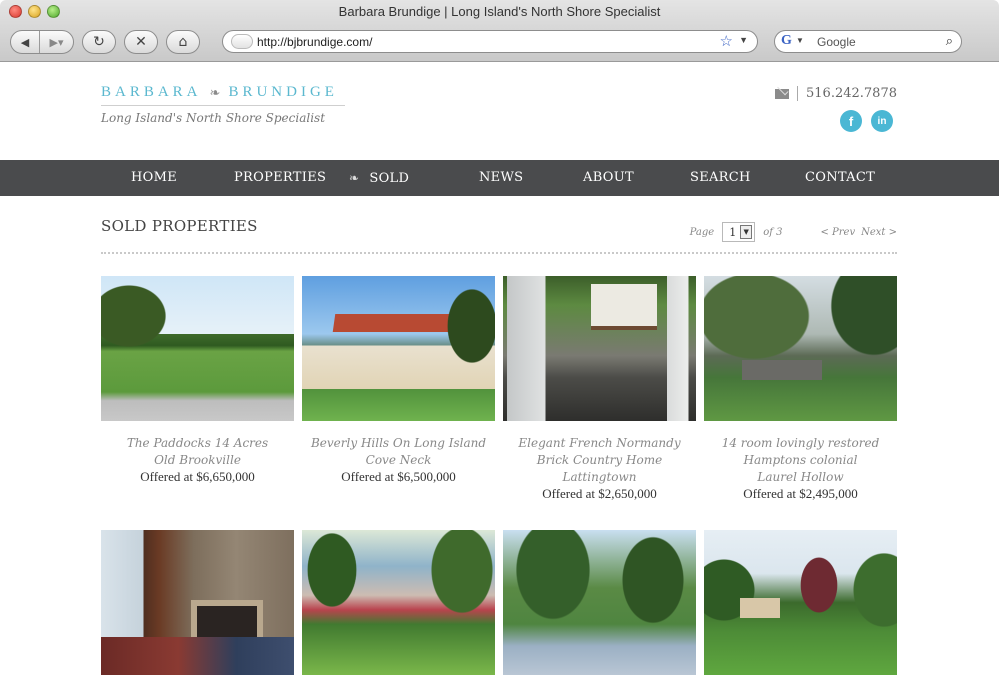 This screenshot has height=681, width=999. Describe the element at coordinates (224, 92) in the screenshot. I see `logo-name: BARBARA ❧ BRUNDIGE` at that location.